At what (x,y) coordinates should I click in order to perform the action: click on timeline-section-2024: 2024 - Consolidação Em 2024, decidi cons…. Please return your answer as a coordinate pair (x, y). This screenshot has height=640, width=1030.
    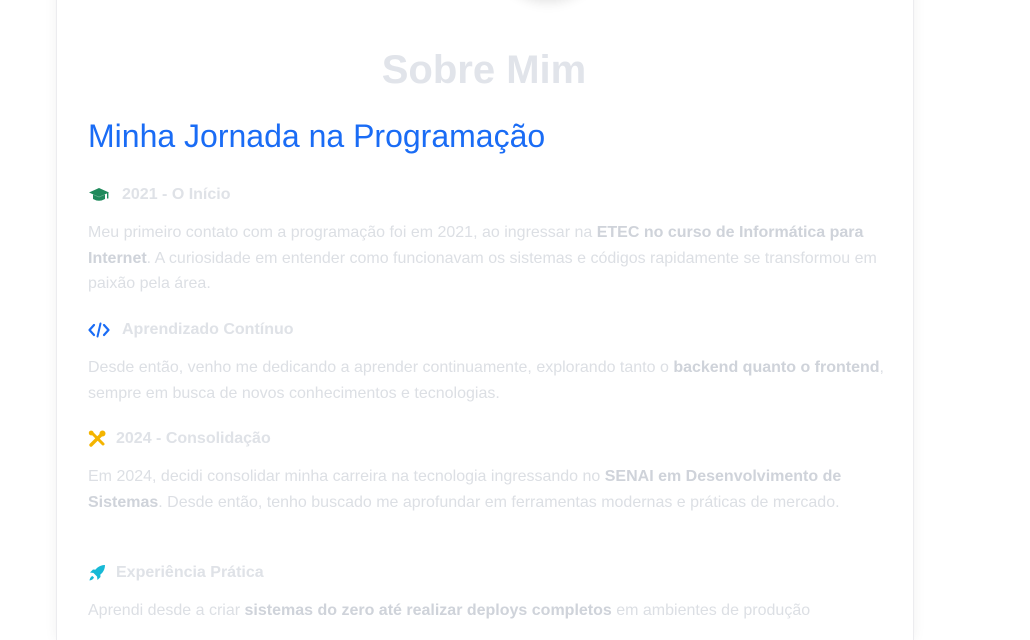
    Looking at the image, I should click on (488, 471).